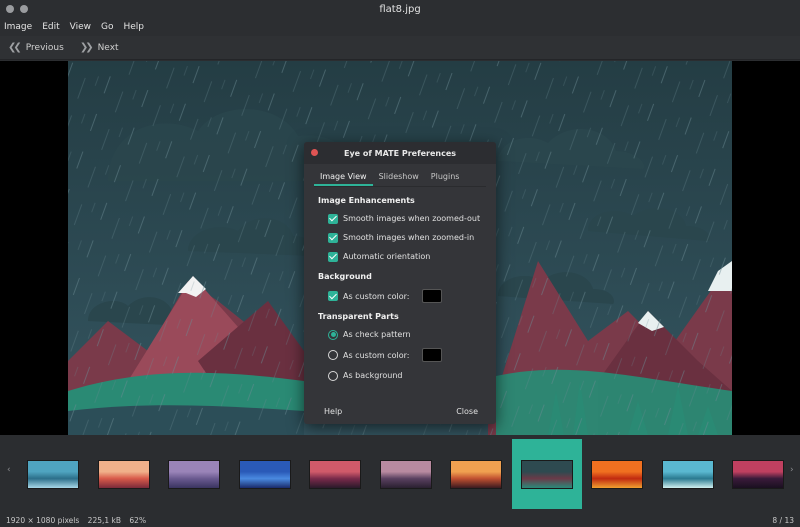 The height and width of the screenshot is (527, 800). What do you see at coordinates (445, 178) in the screenshot?
I see `tab-plugins: Plugins` at bounding box center [445, 178].